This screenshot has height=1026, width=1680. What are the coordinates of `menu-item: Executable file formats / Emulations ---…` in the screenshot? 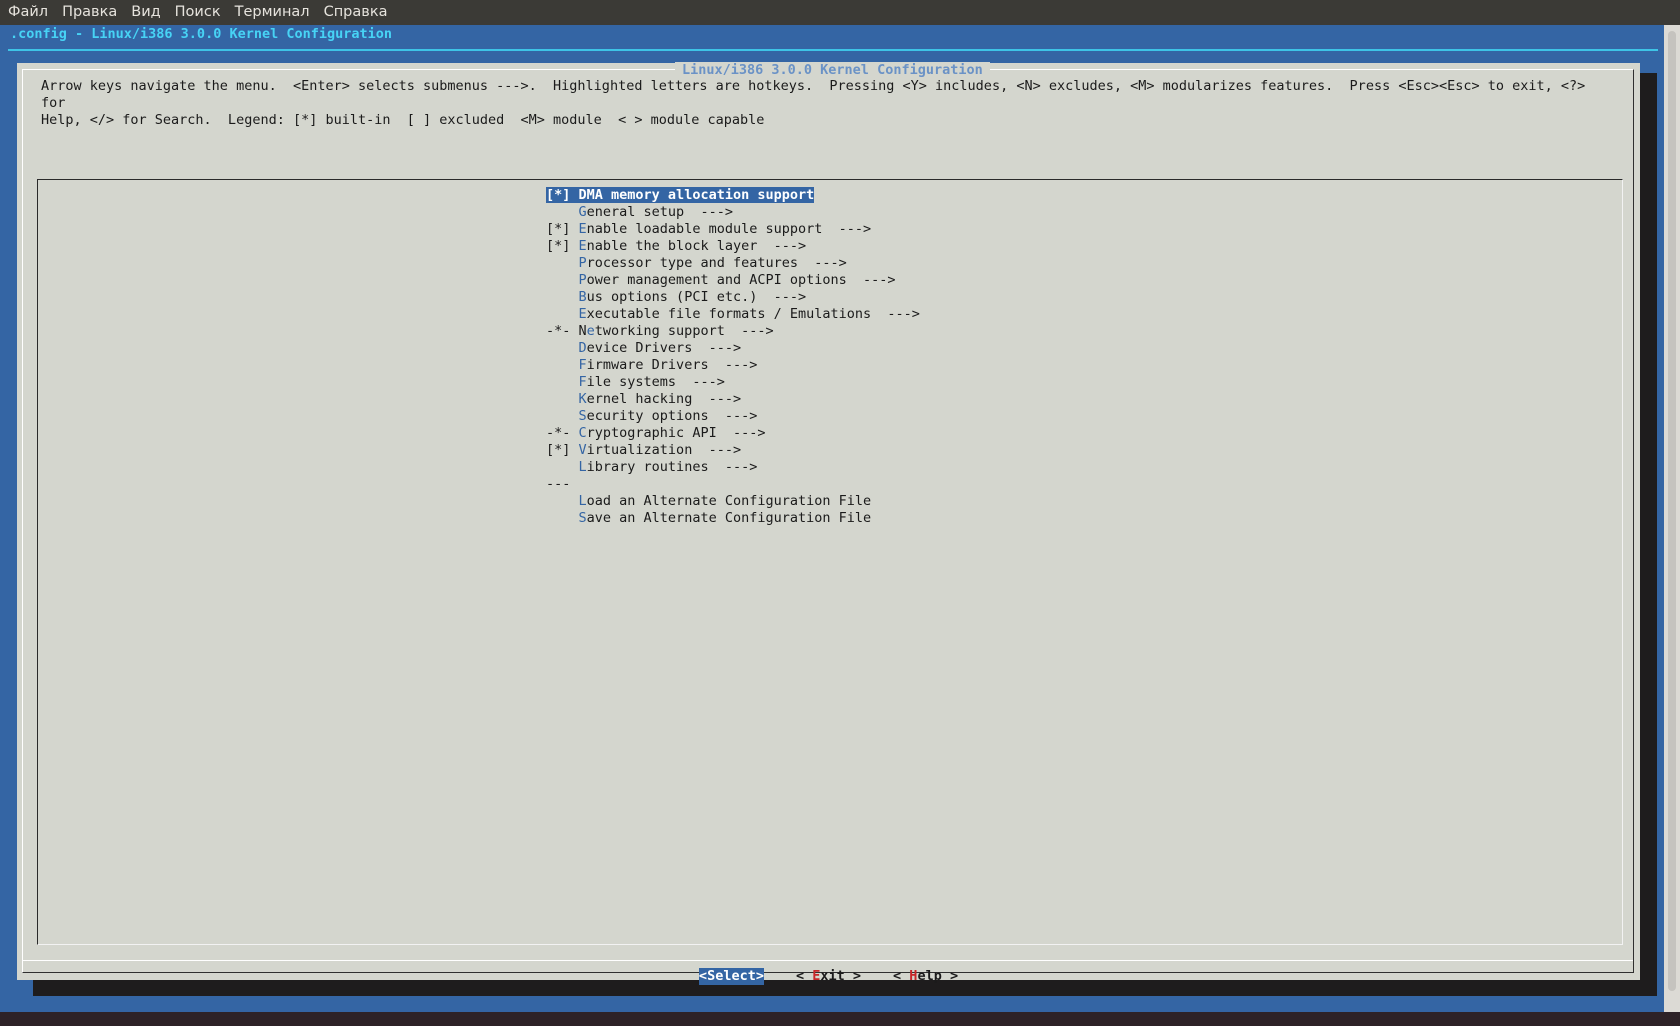 It's located at (733, 314).